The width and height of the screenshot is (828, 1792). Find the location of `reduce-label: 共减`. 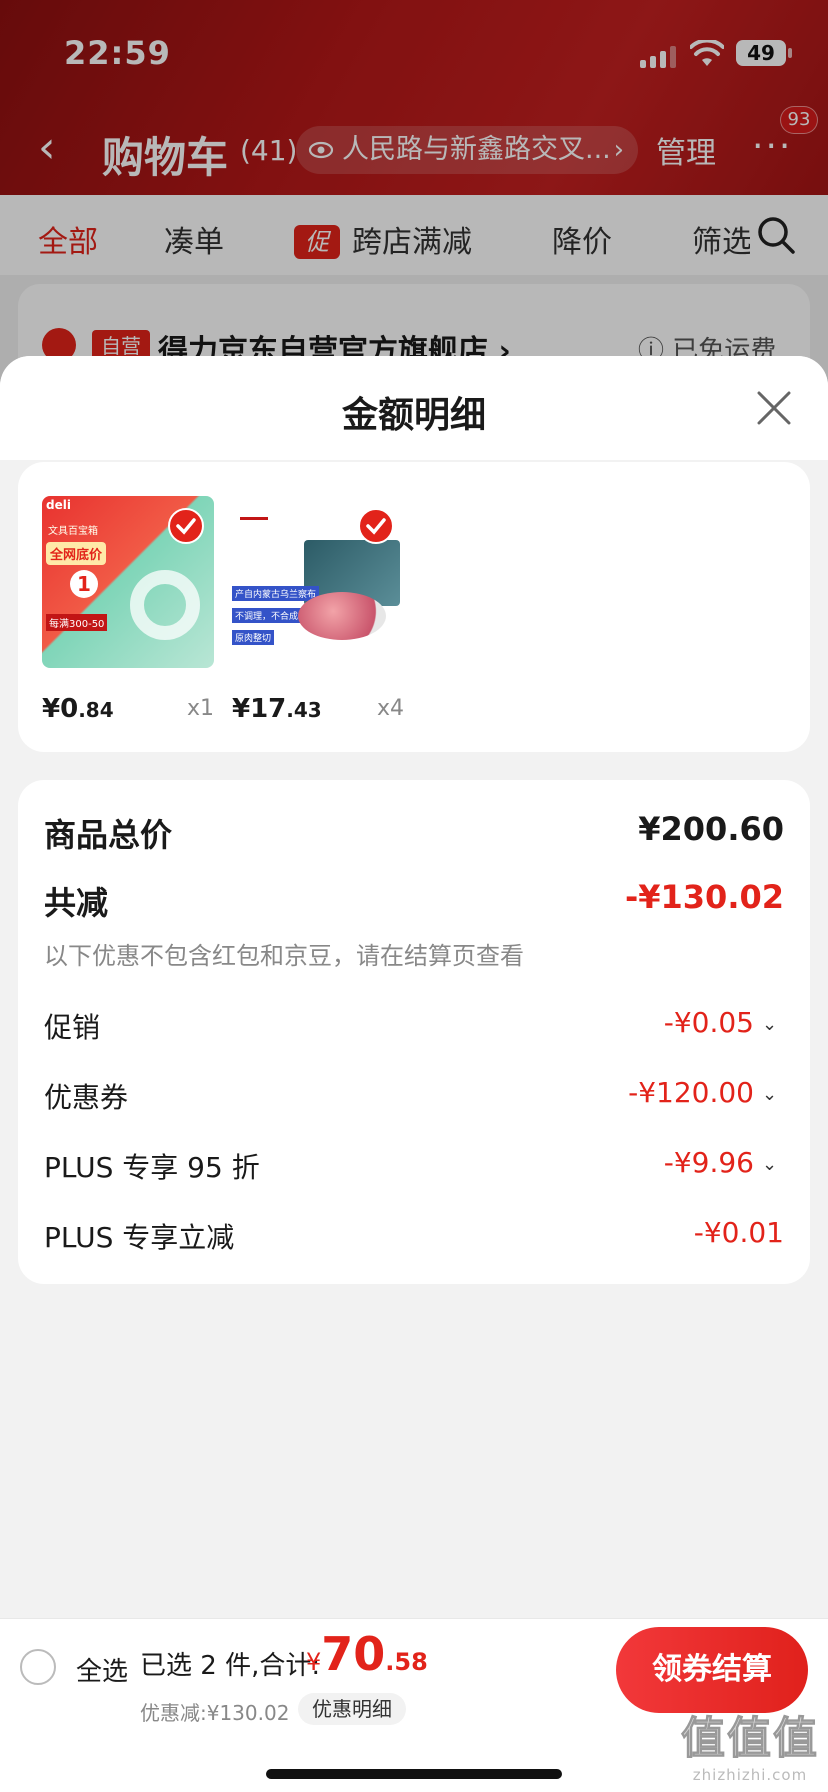

reduce-label: 共减 is located at coordinates (76, 903).